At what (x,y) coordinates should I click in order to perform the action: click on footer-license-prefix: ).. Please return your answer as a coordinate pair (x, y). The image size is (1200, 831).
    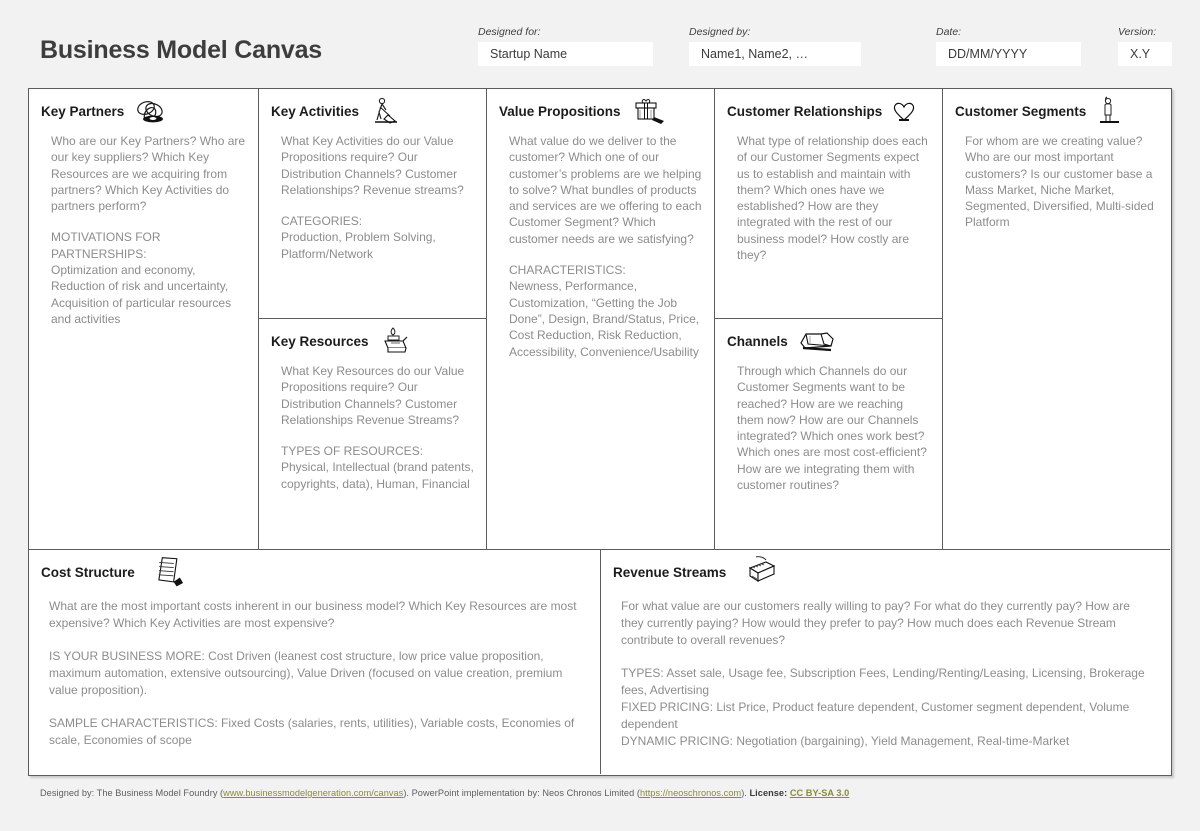
    Looking at the image, I should click on (745, 793).